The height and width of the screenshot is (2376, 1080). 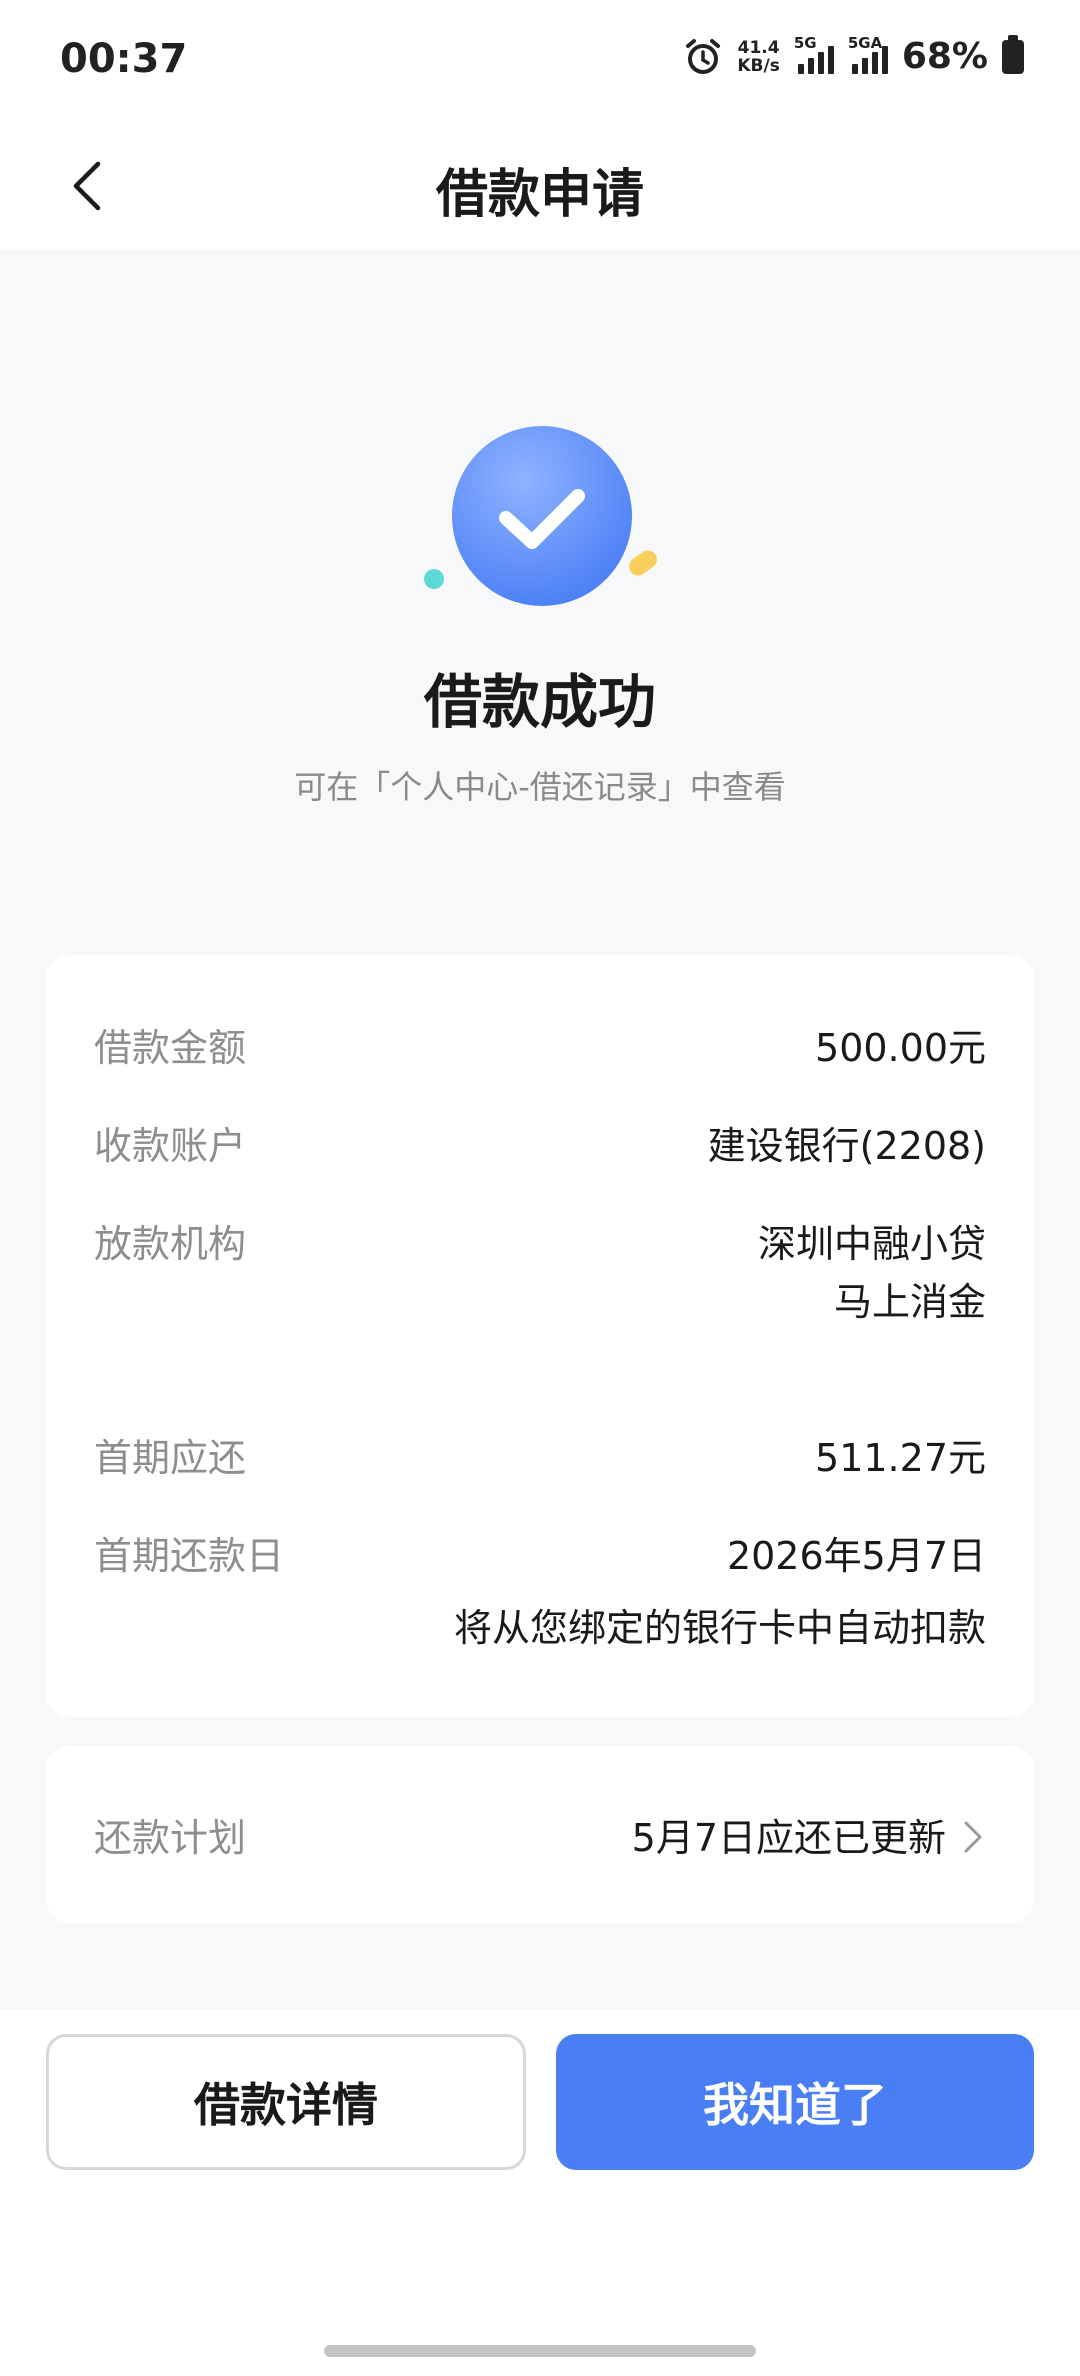 What do you see at coordinates (805, 42) in the screenshot?
I see `sim1-label: 5G` at bounding box center [805, 42].